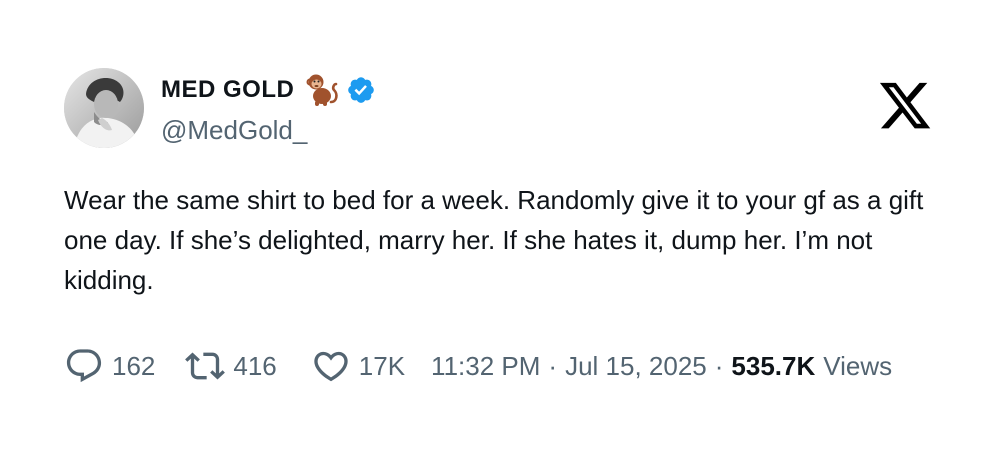  I want to click on views-count: 535.7K, so click(773, 365).